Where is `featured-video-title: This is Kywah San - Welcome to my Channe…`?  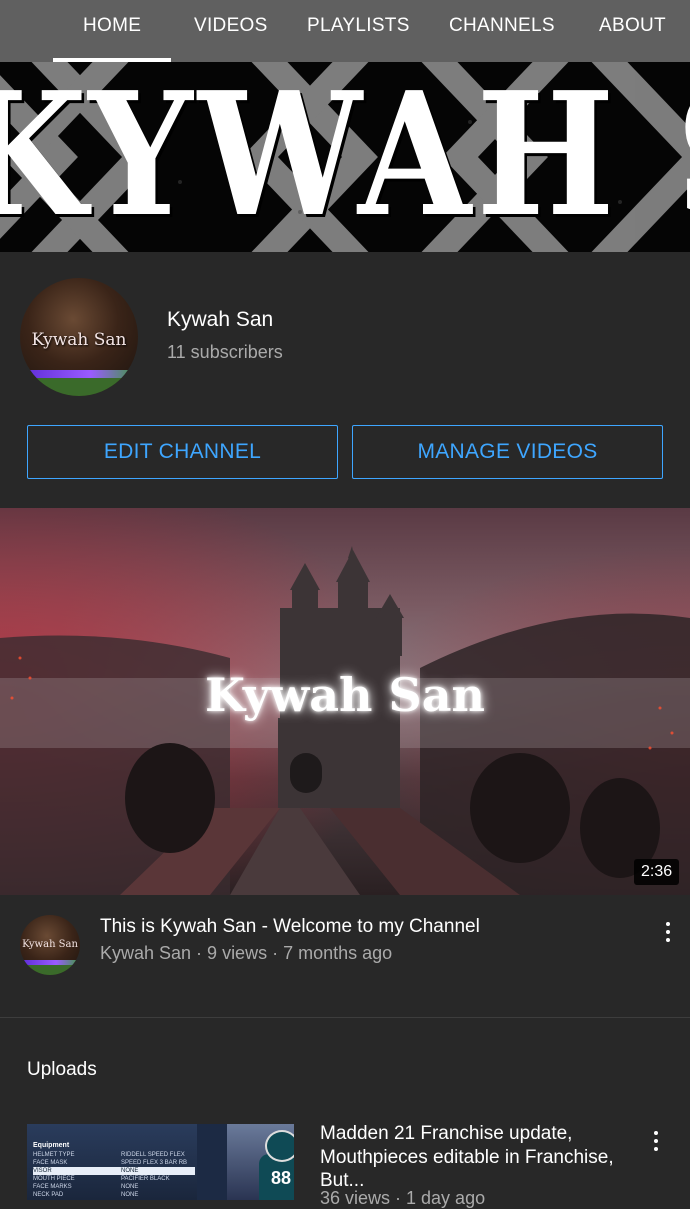
featured-video-title: This is Kywah San - Welcome to my Channe… is located at coordinates (290, 927).